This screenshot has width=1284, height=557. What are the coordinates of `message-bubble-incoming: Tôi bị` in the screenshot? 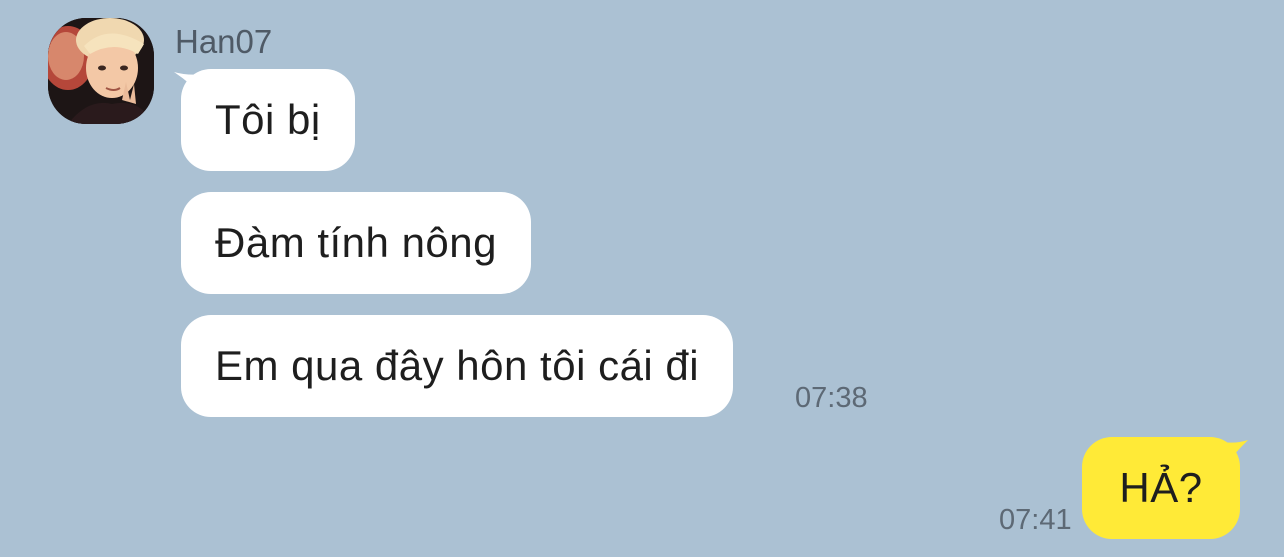 It's located at (268, 120).